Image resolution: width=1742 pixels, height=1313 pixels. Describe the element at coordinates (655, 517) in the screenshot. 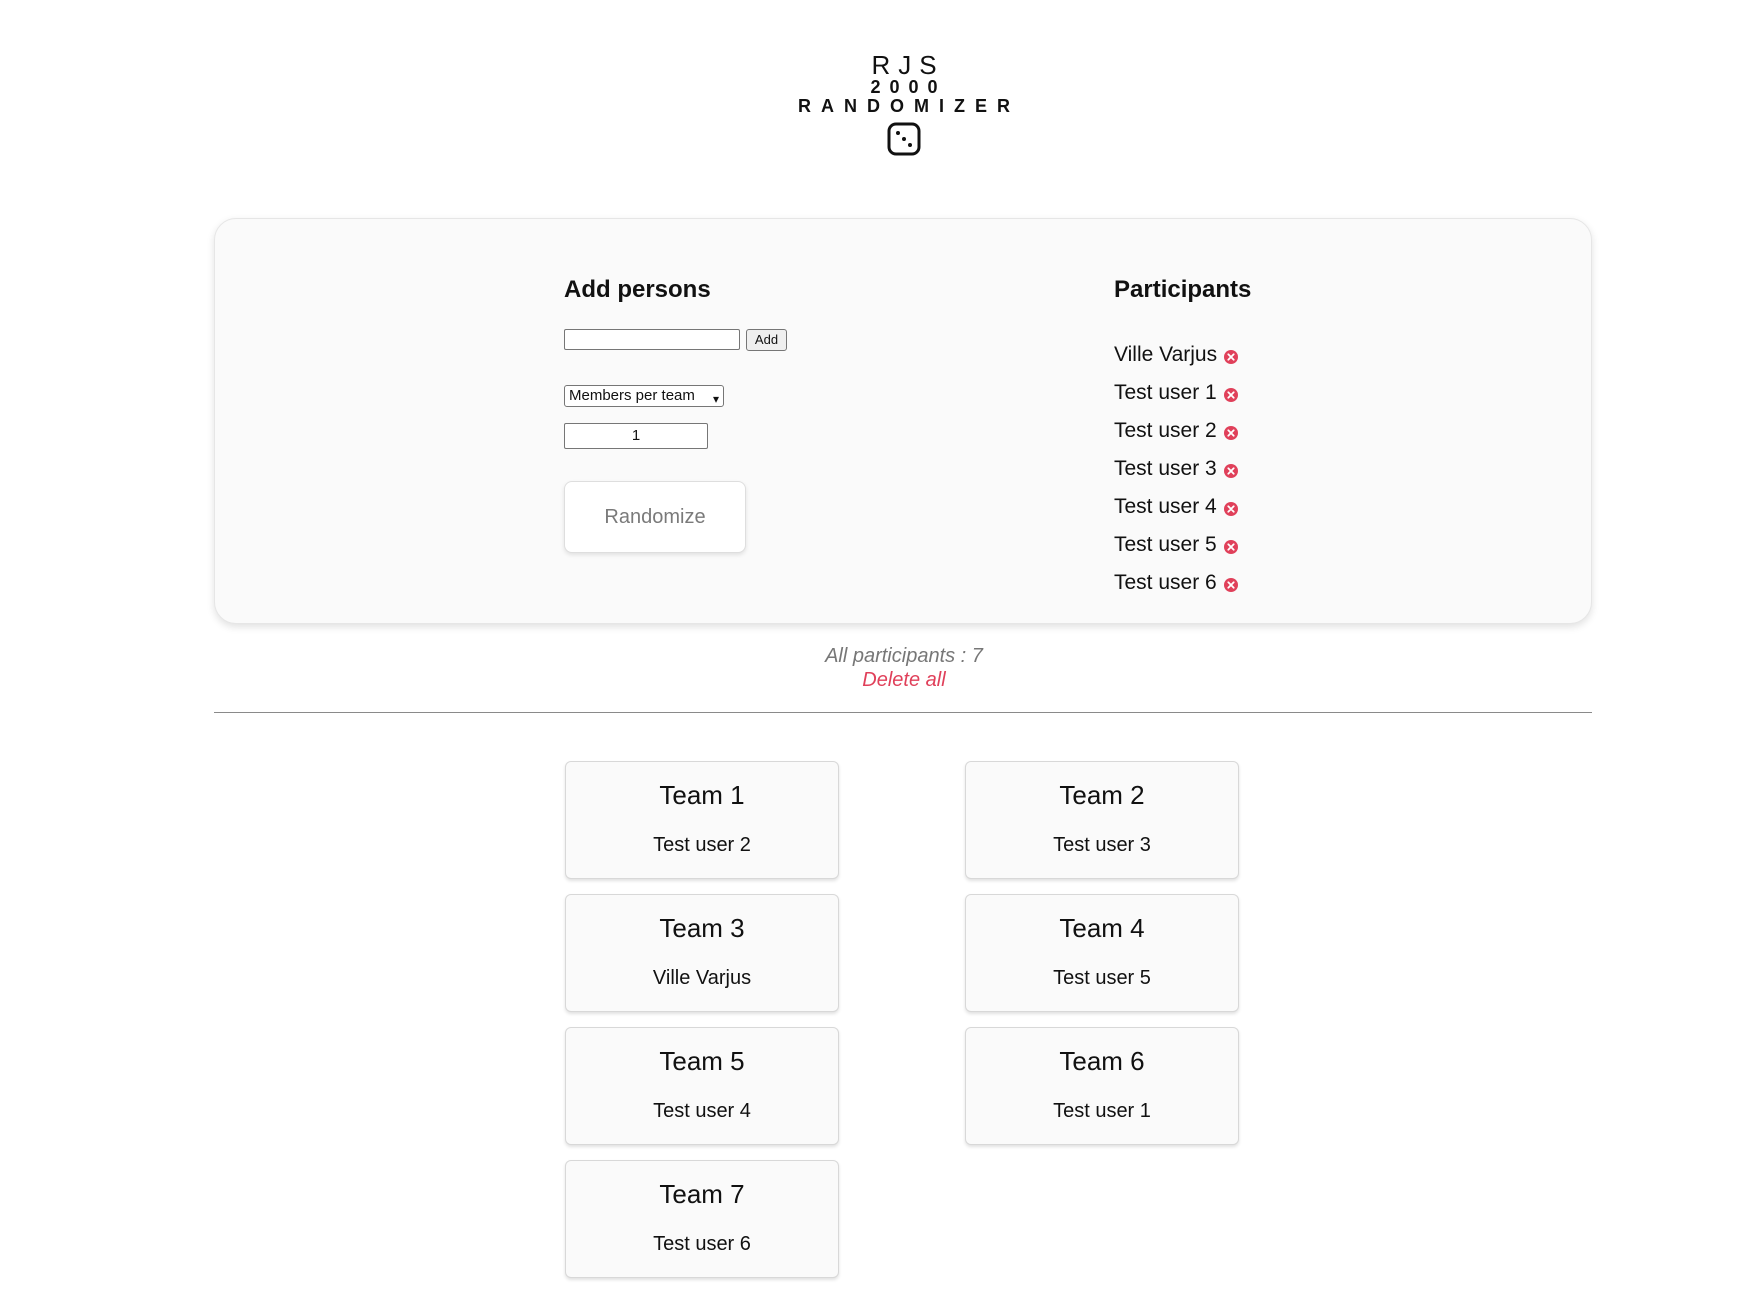

I see `randomize-button: Randomize` at that location.